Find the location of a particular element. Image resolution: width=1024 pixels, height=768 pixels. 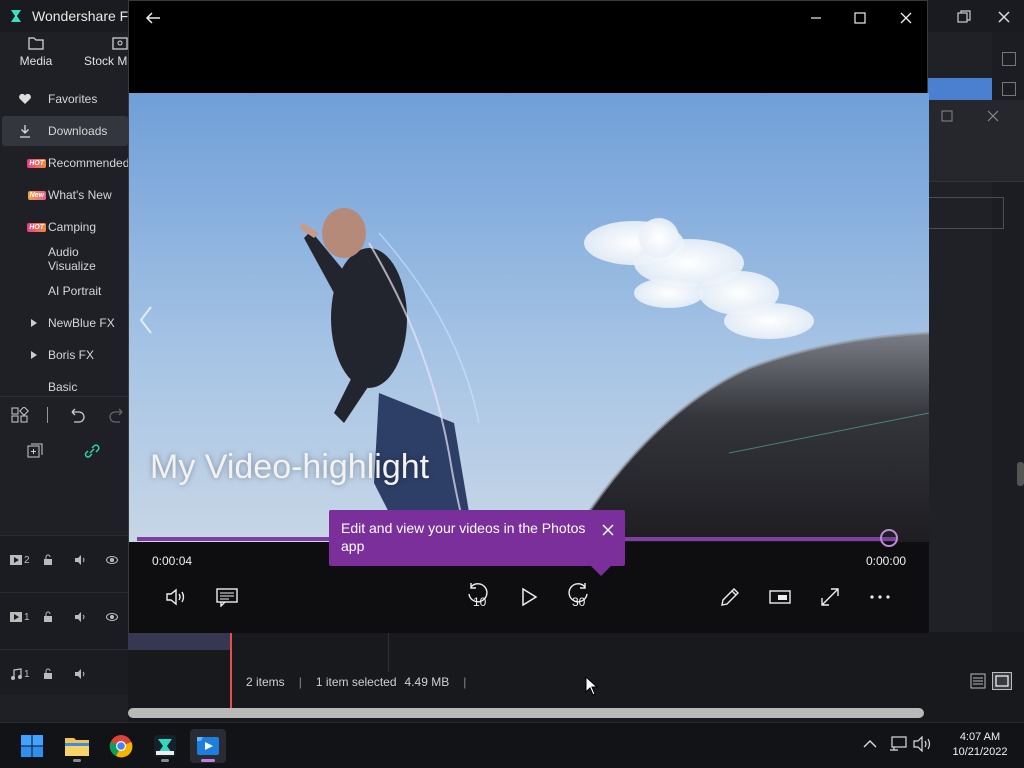

pencil-icon is located at coordinates (730, 597).